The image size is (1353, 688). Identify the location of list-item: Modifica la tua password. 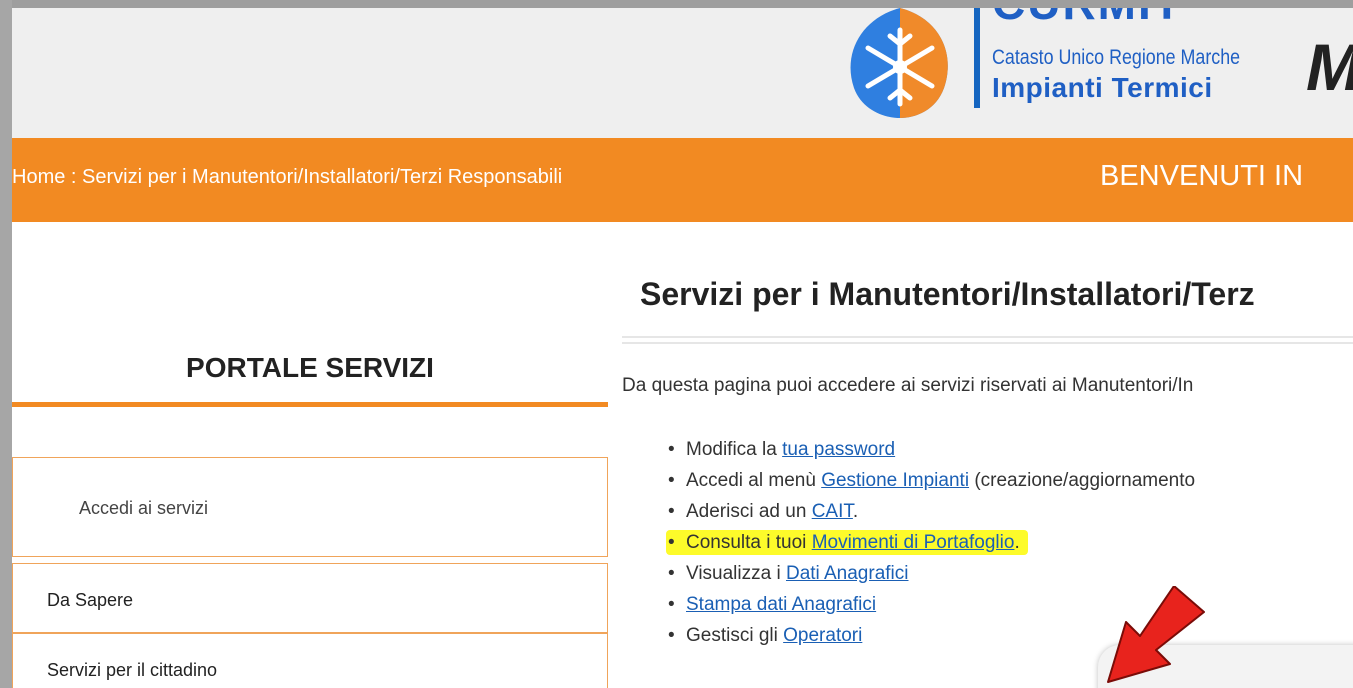
(931, 453).